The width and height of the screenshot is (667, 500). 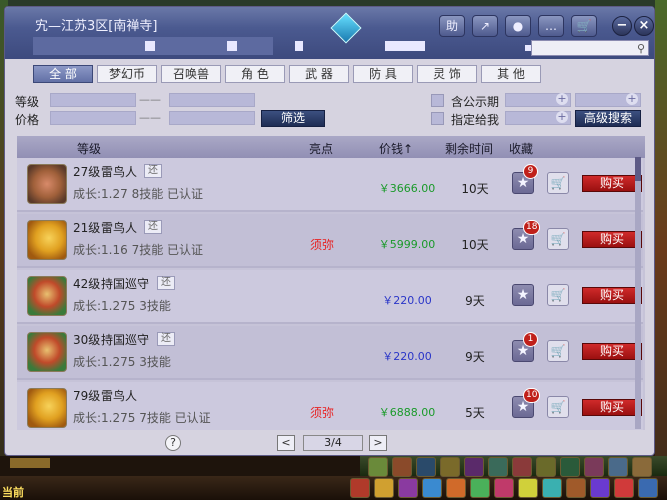 What do you see at coordinates (475, 357) in the screenshot?
I see `remaining-time: 9天` at bounding box center [475, 357].